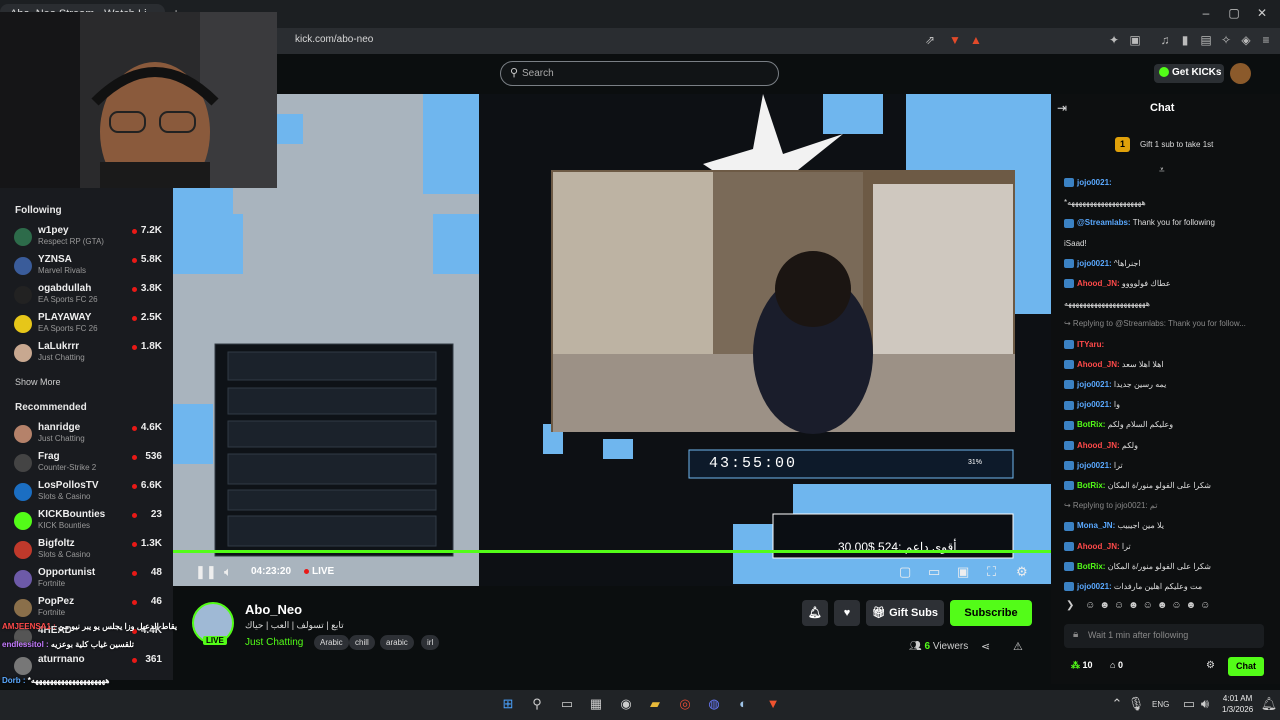 The height and width of the screenshot is (720, 1280). I want to click on sidebar-channel-frag: Frag Counter-Strike 2 536, so click(89, 465).